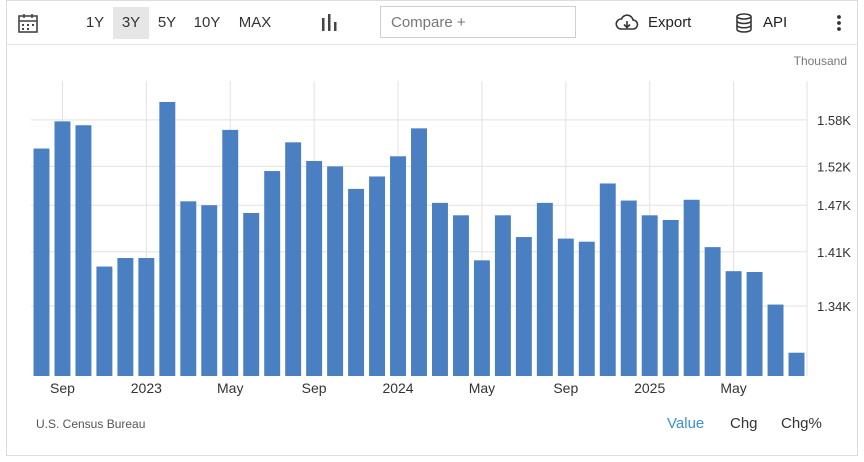 The width and height of the screenshot is (864, 462). Describe the element at coordinates (91, 424) in the screenshot. I see `source-label: U.S. Census Bureau` at that location.